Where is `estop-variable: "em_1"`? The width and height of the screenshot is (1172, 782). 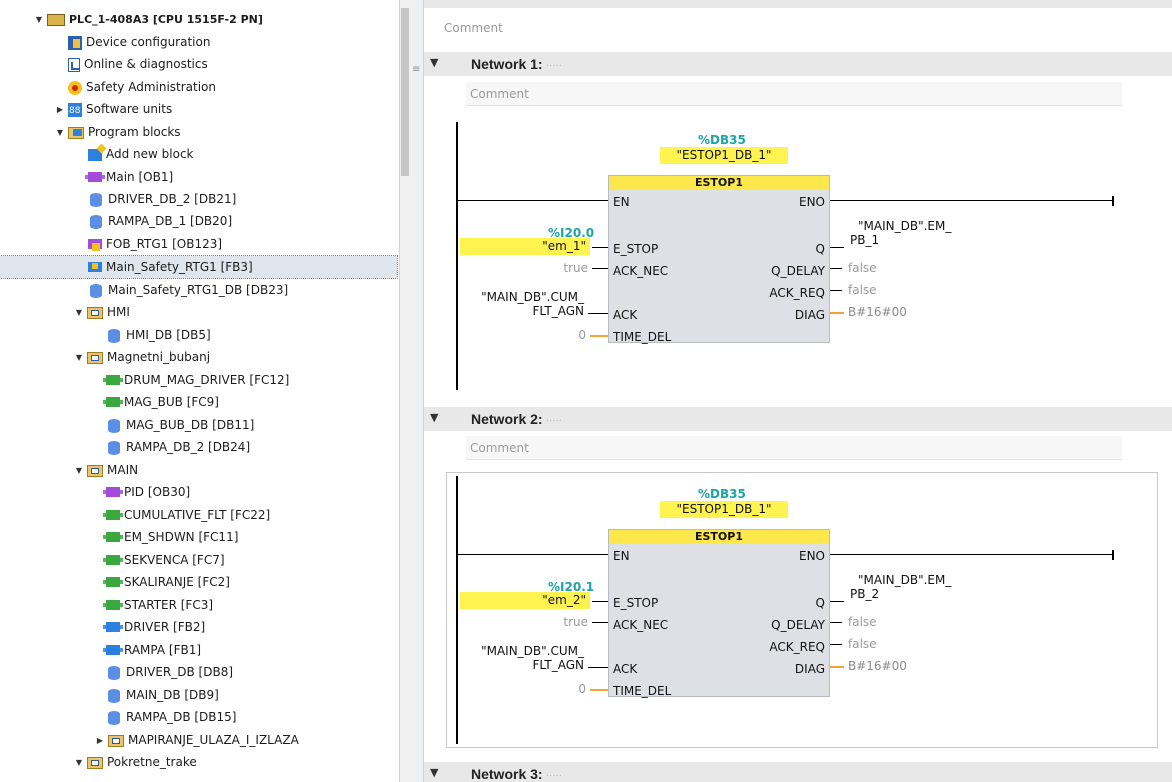 estop-variable: "em_1" is located at coordinates (525, 246).